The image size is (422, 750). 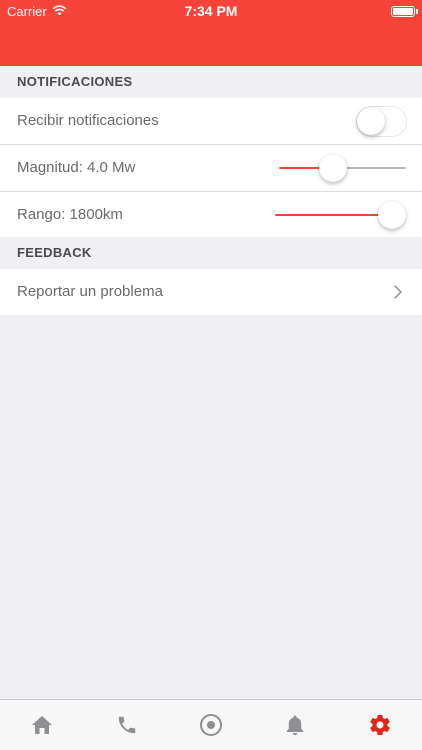 I want to click on tab-settings, so click(x=380, y=725).